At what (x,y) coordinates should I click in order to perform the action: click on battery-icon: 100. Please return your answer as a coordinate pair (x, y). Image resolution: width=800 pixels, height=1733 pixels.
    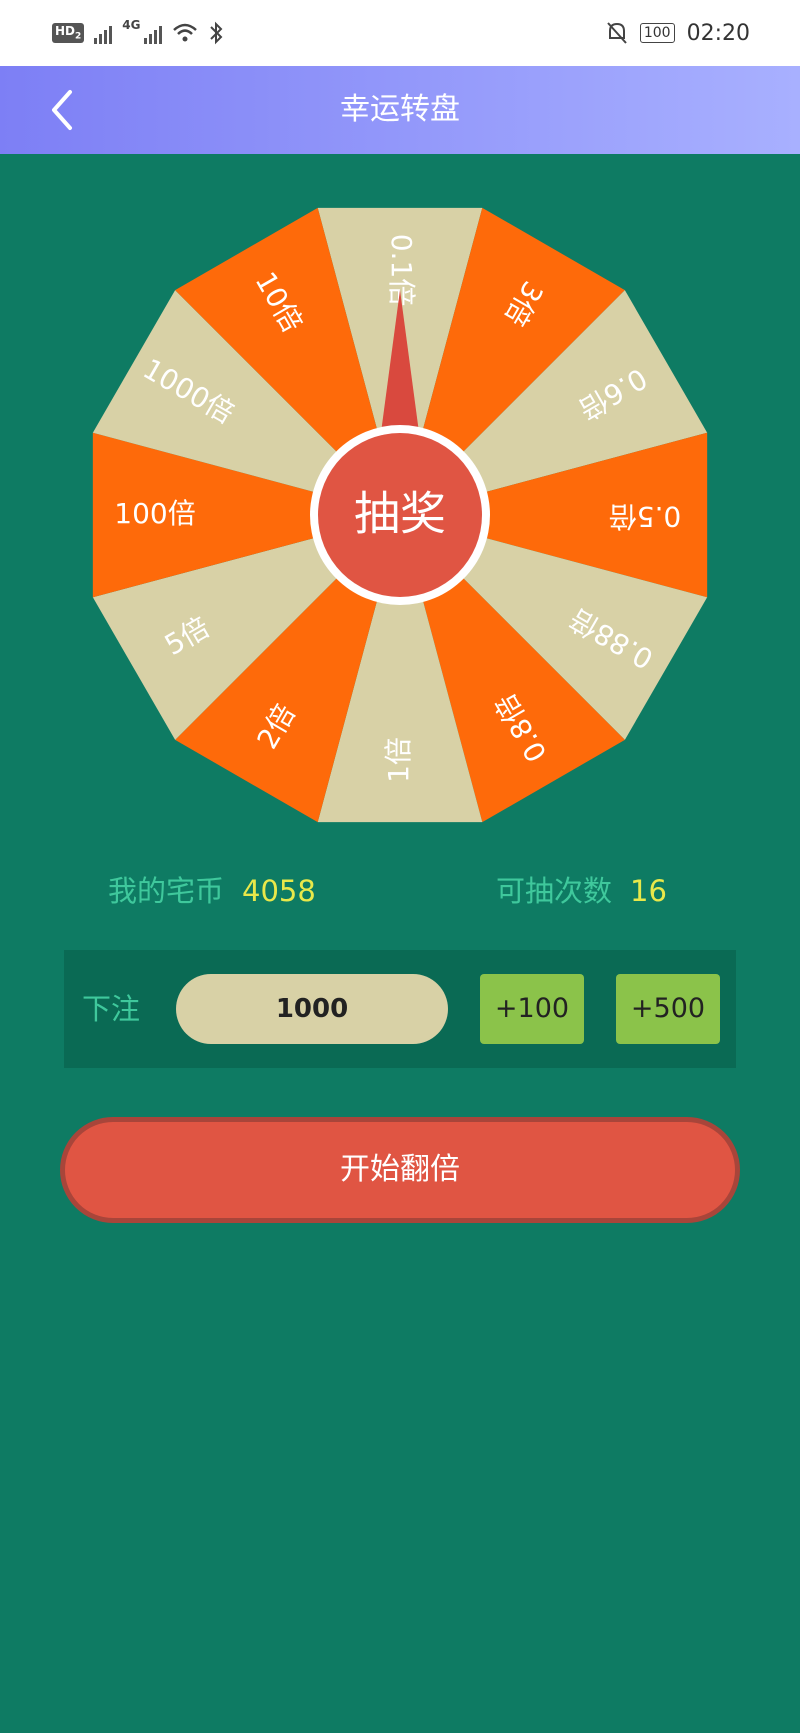
    Looking at the image, I should click on (657, 33).